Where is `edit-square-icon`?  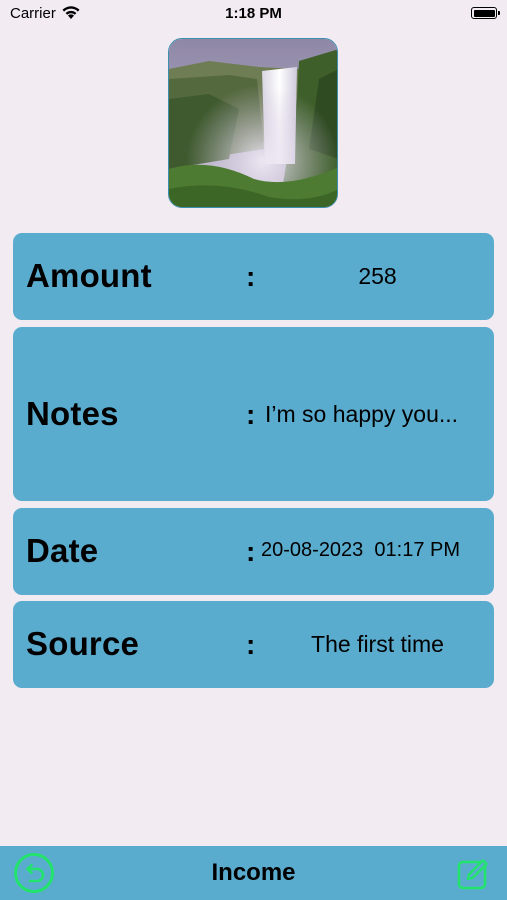
edit-square-icon is located at coordinates (473, 874).